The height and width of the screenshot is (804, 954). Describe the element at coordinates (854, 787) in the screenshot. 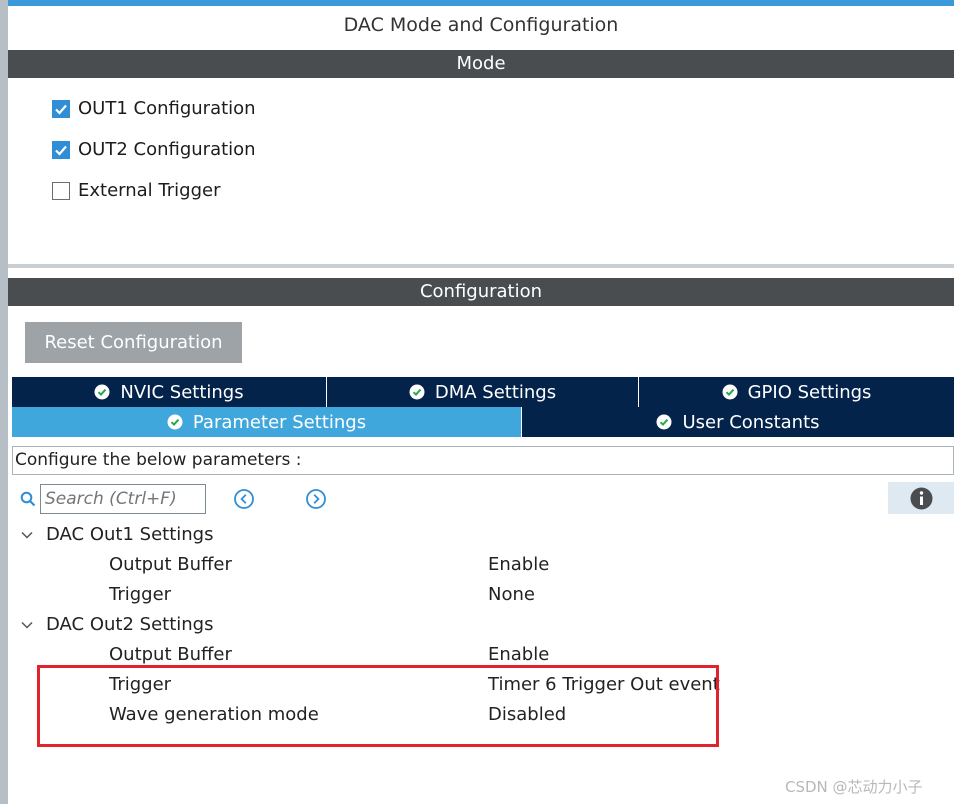

I see `watermark: CSDN @芯动力小子` at that location.